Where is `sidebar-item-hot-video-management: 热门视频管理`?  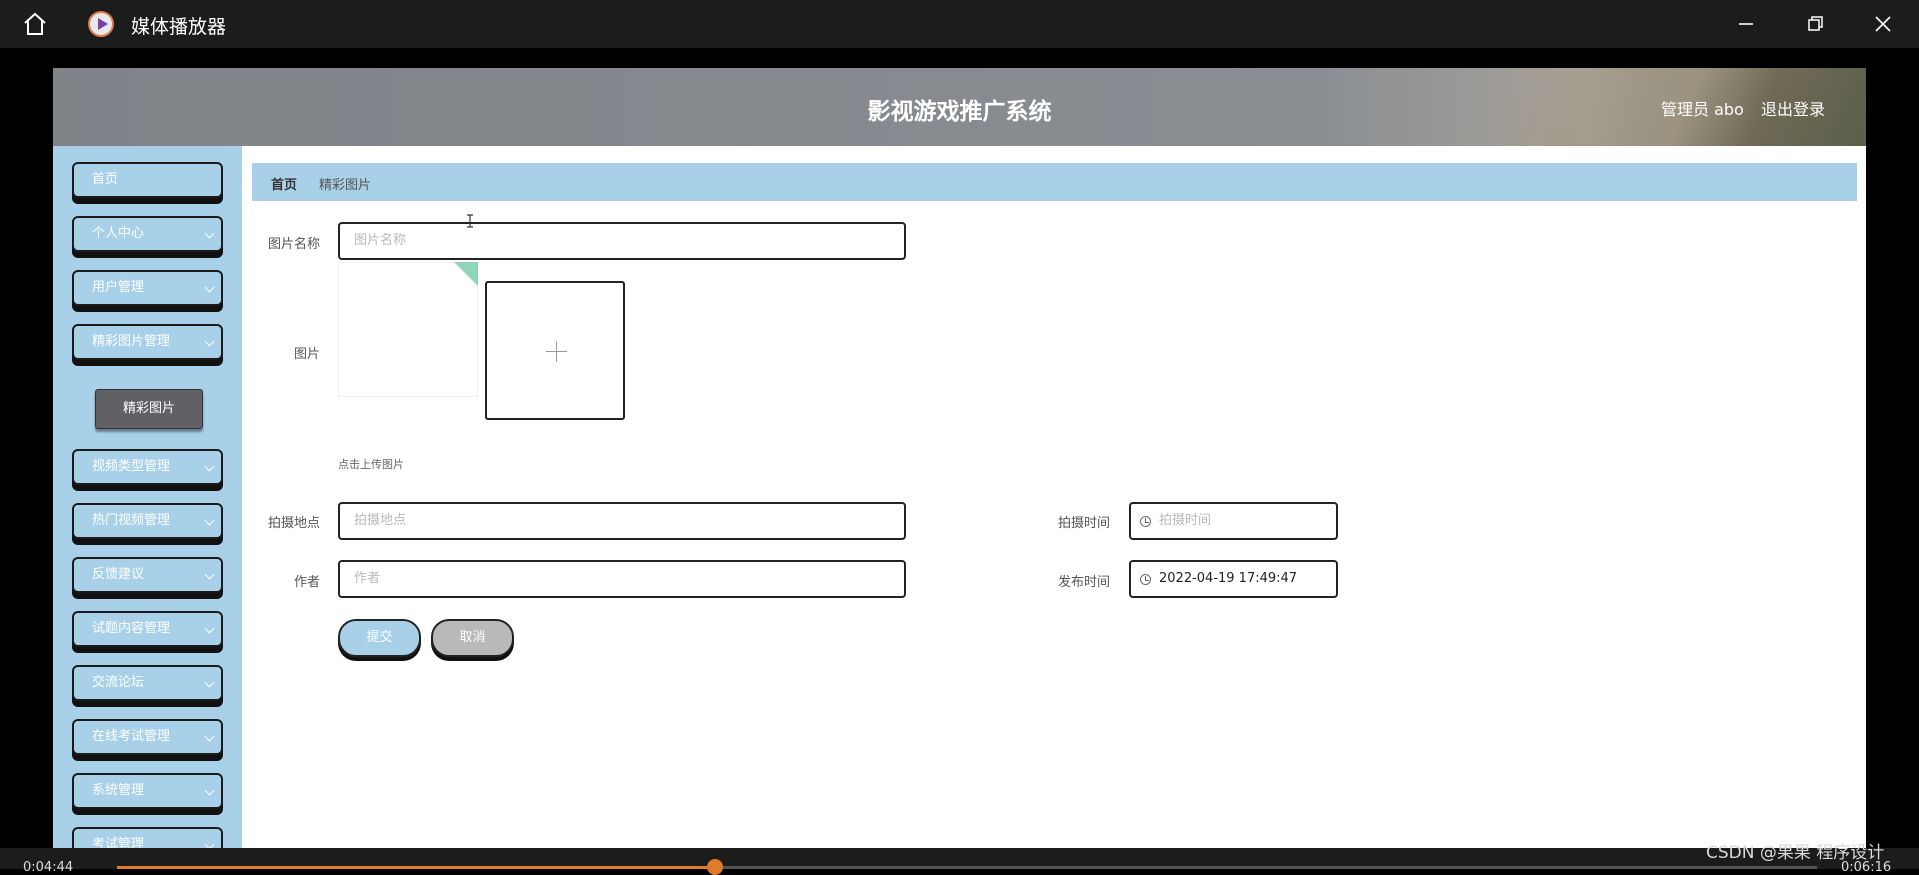
sidebar-item-hot-video-management: 热门视频管理 is located at coordinates (147, 521).